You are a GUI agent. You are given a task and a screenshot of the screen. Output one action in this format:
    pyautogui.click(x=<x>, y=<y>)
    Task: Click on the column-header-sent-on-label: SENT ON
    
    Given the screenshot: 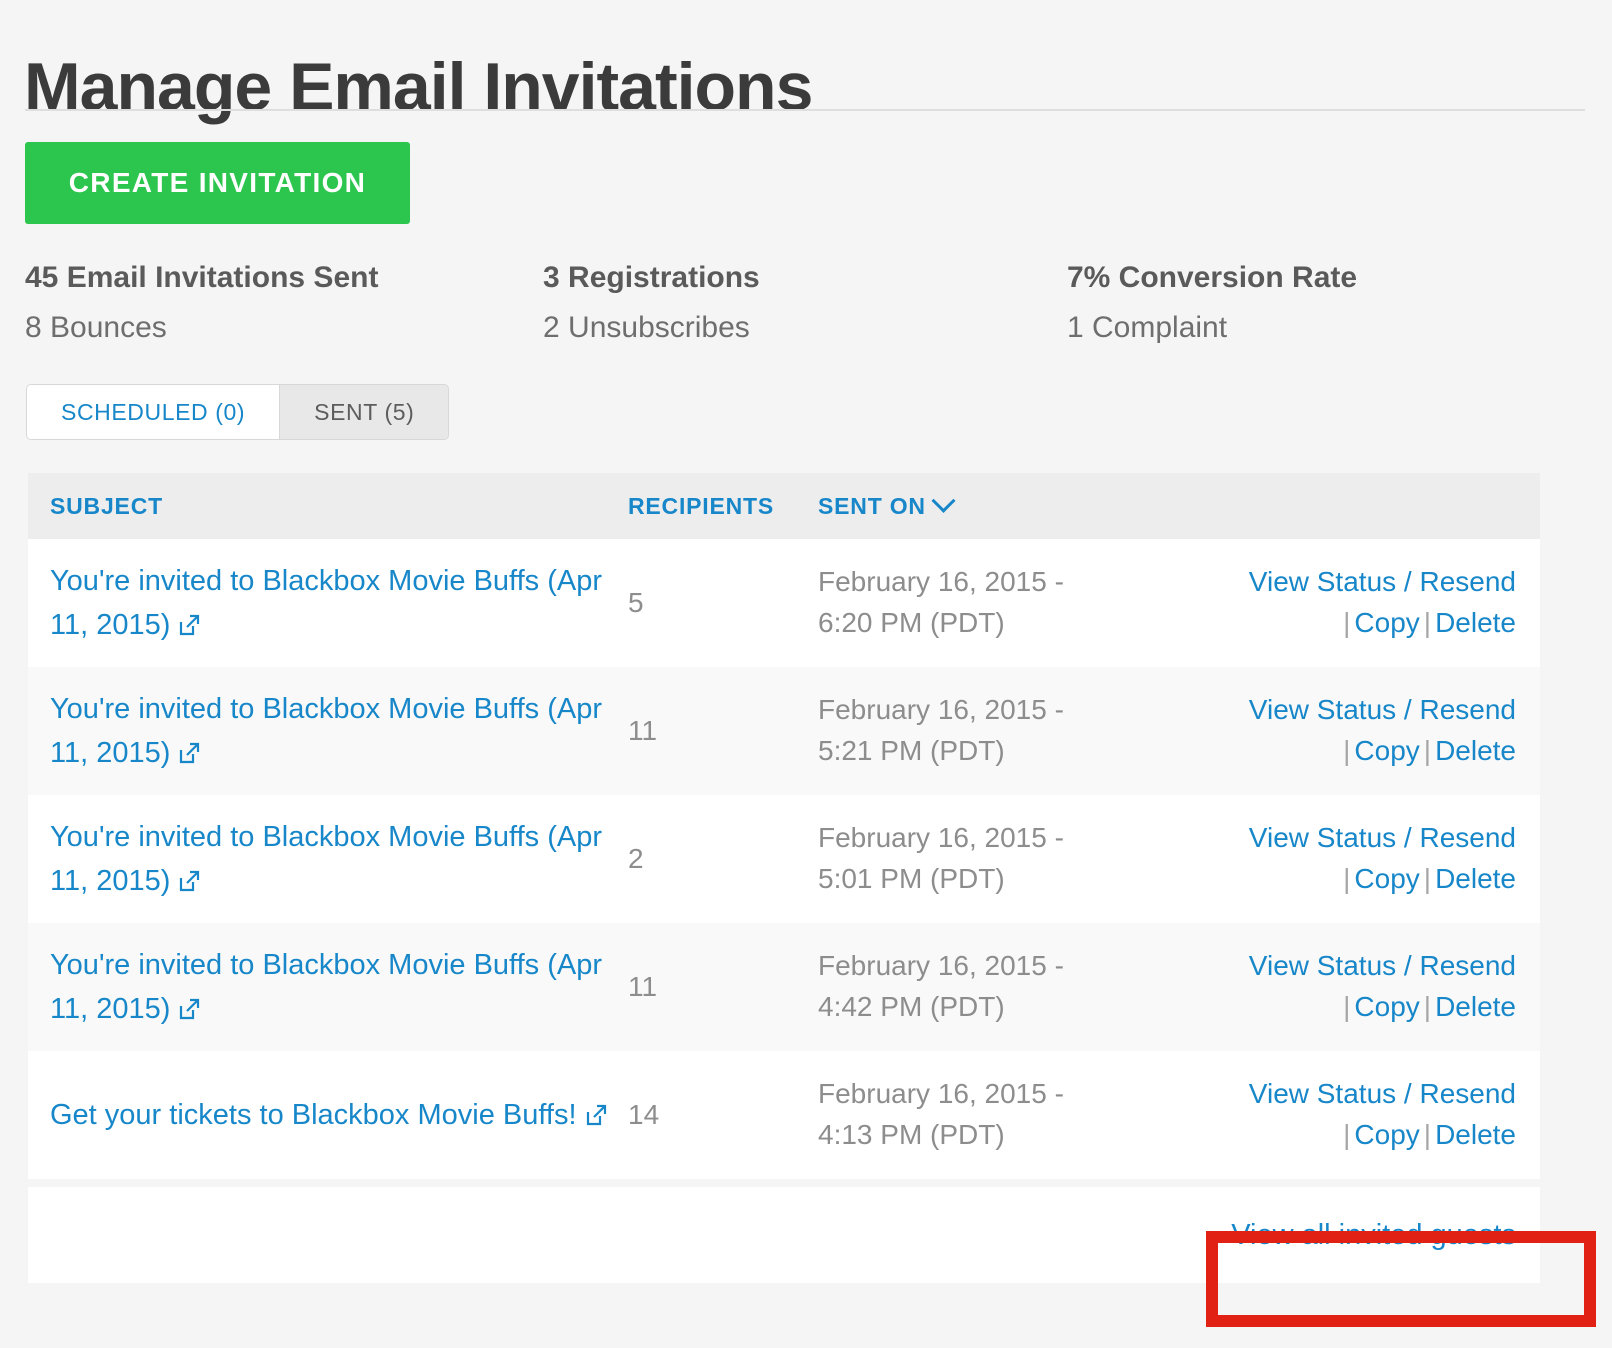 What is the action you would take?
    pyautogui.click(x=872, y=505)
    